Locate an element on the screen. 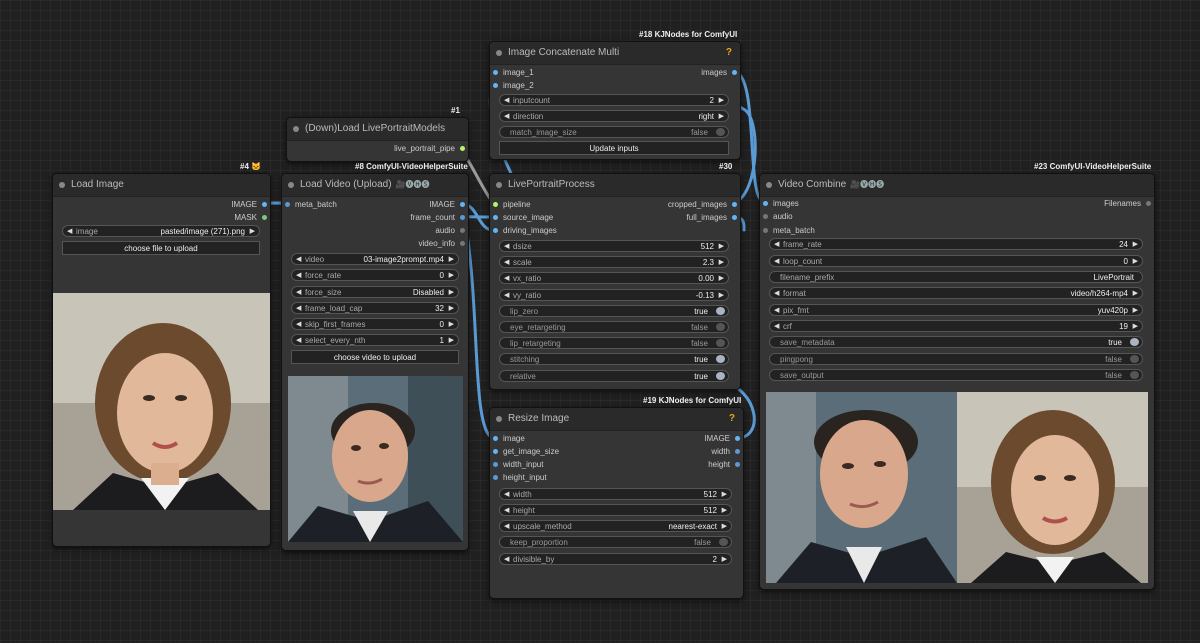 The height and width of the screenshot is (643, 1200). filename-prefix-field: filename_prefix LivePortrait is located at coordinates (956, 277).